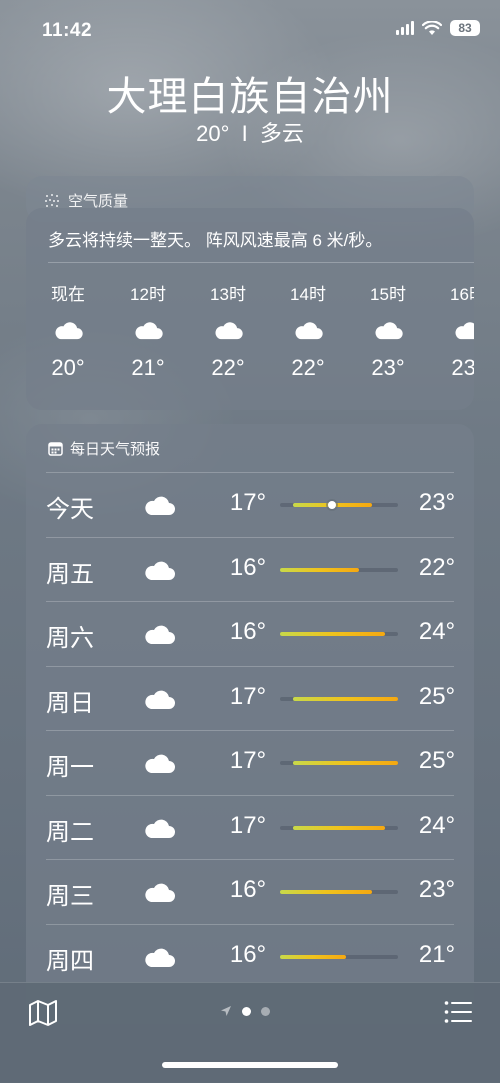 This screenshot has height=1083, width=500. Describe the element at coordinates (43, 1013) in the screenshot. I see `map-icon` at that location.